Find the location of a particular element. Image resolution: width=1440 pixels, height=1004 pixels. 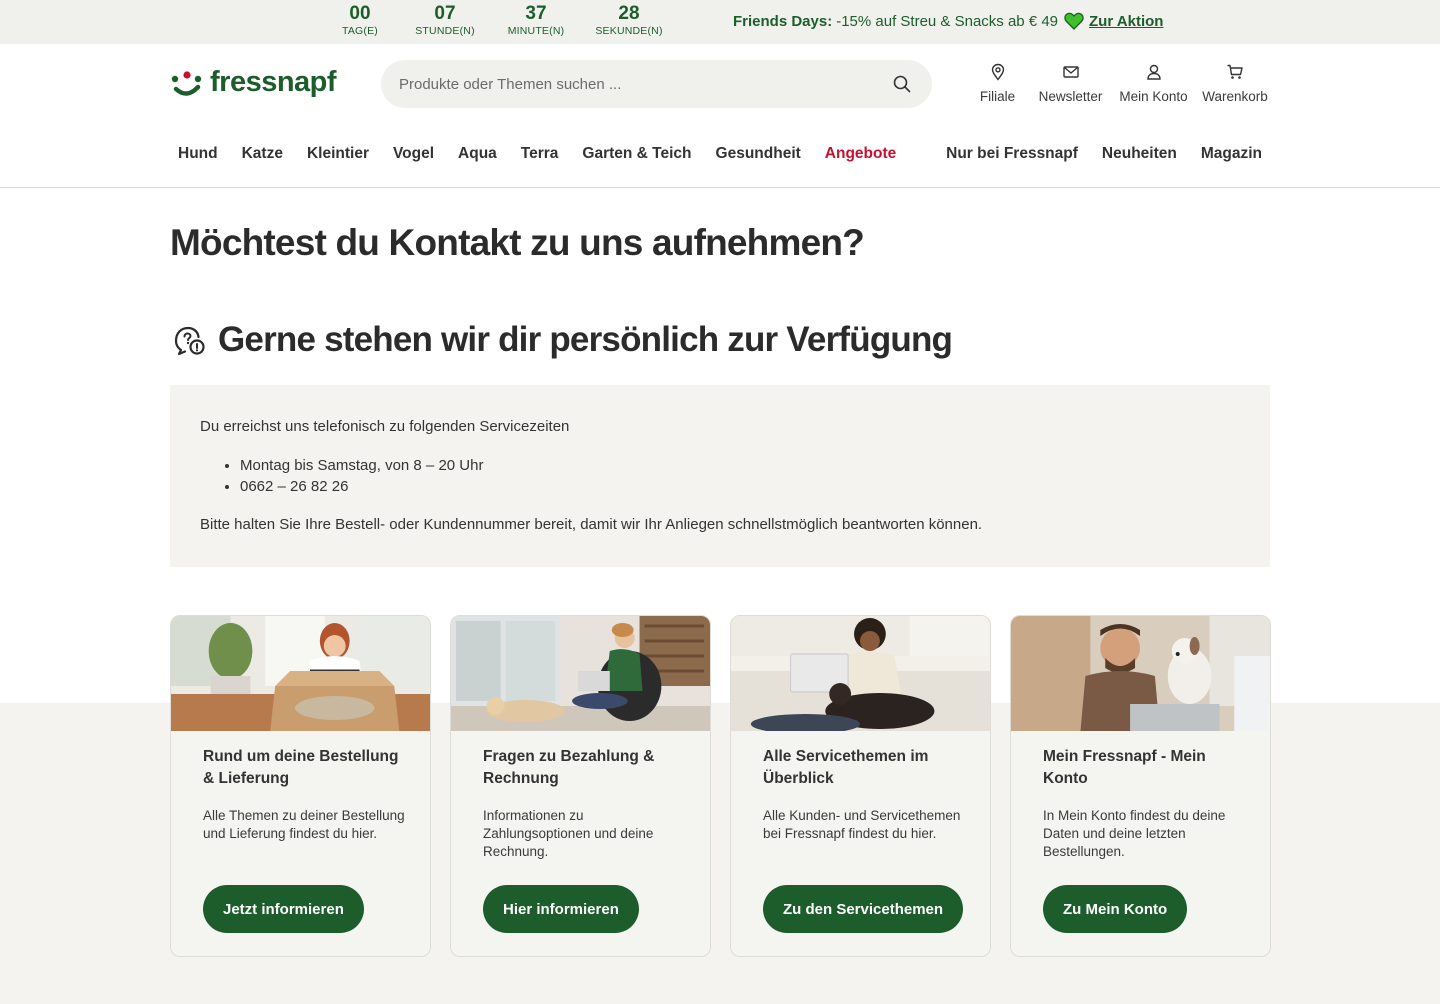

countdown-value: 28 is located at coordinates (629, 13).